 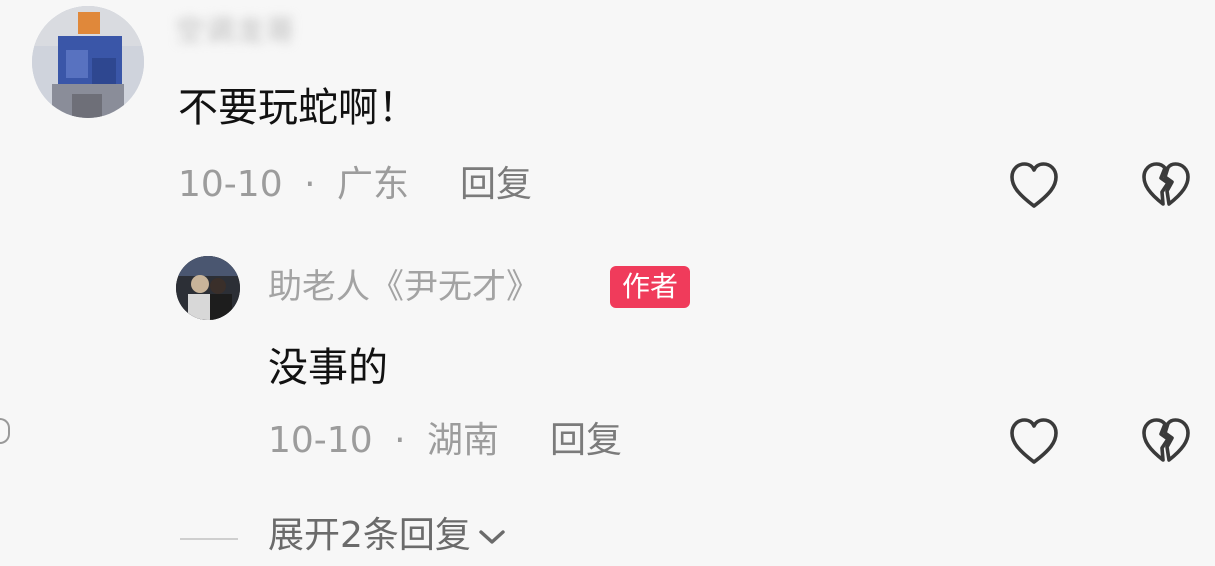 I want to click on edge-fragment, so click(x=5, y=431).